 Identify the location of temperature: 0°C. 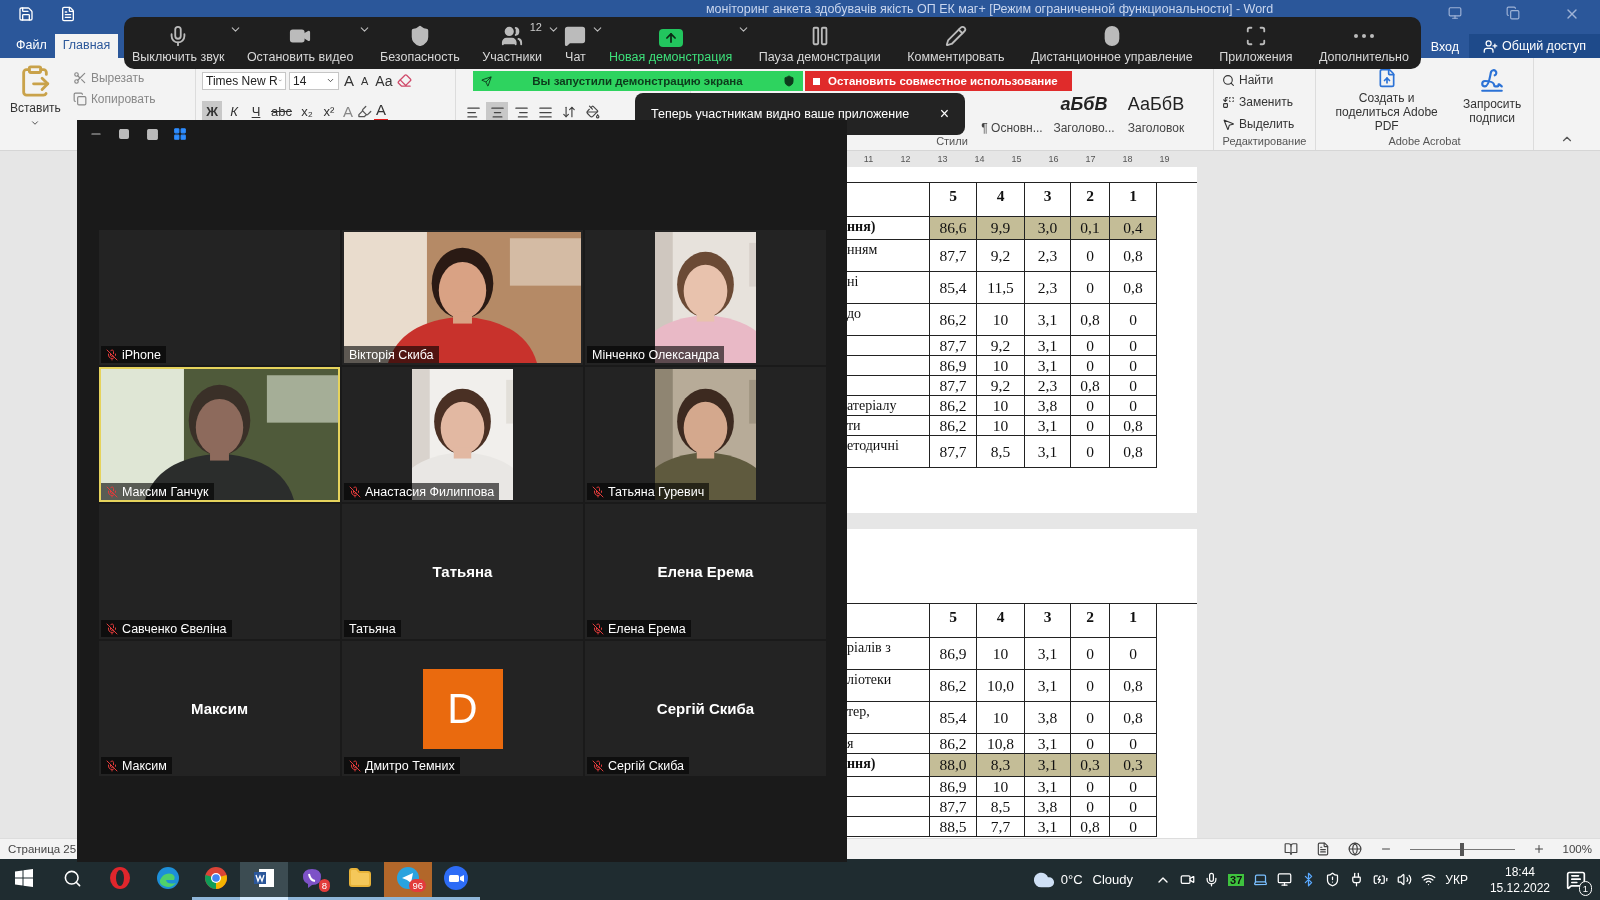
(1071, 879).